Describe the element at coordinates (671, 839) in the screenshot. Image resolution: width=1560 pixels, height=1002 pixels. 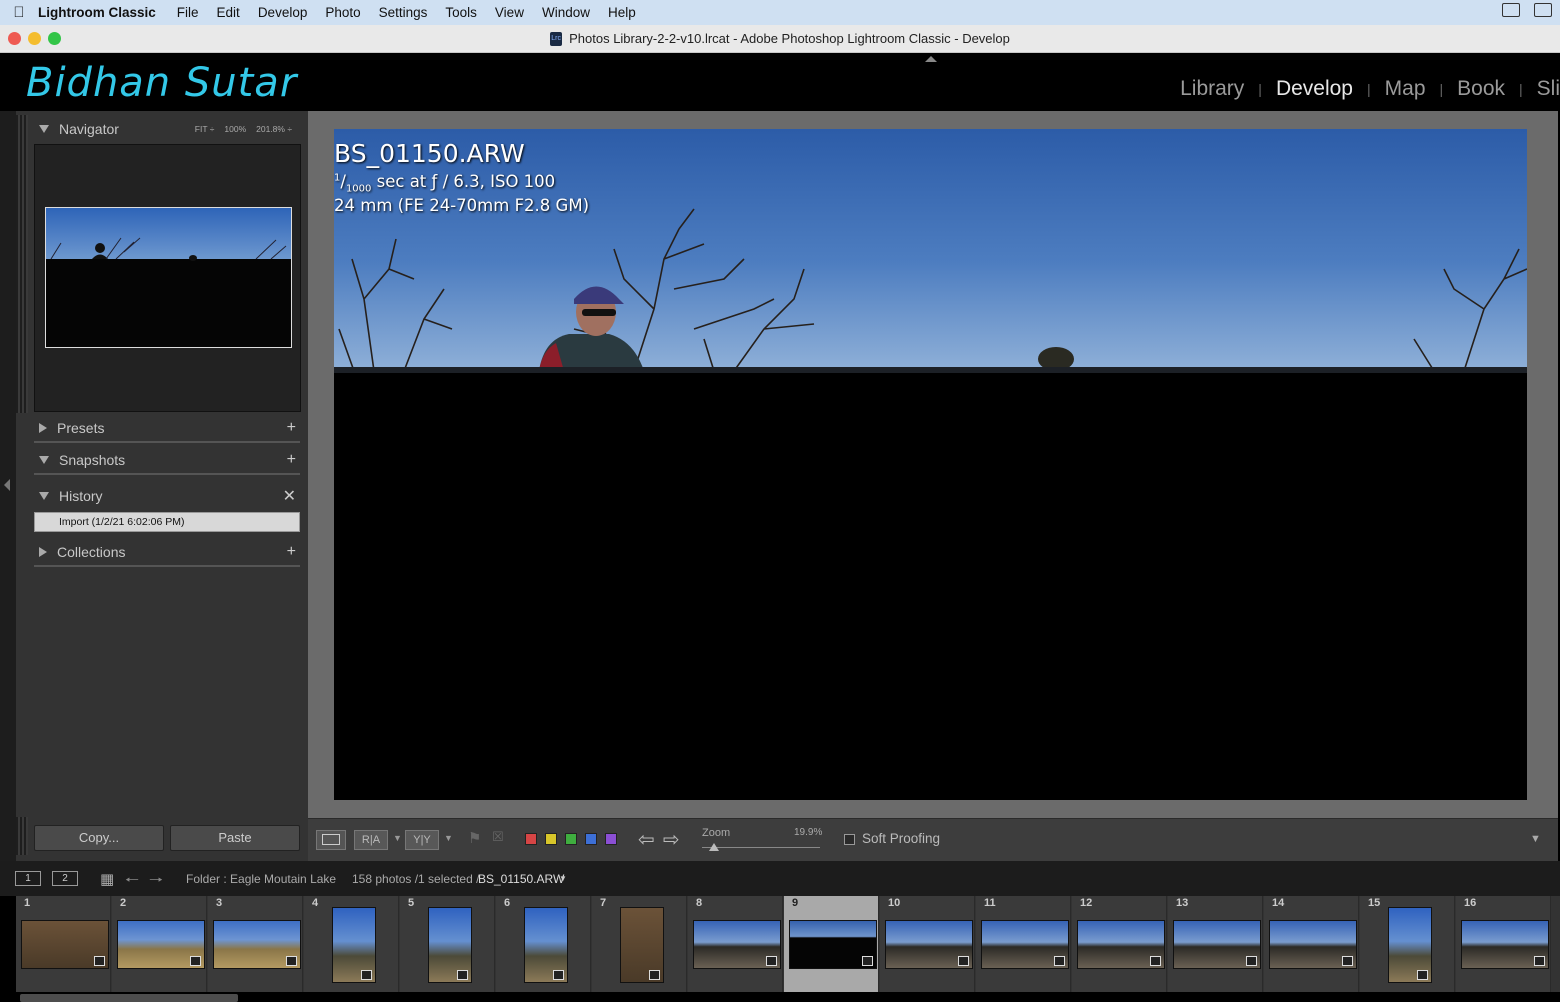
I see `next-photo-icon: ⇨` at that location.